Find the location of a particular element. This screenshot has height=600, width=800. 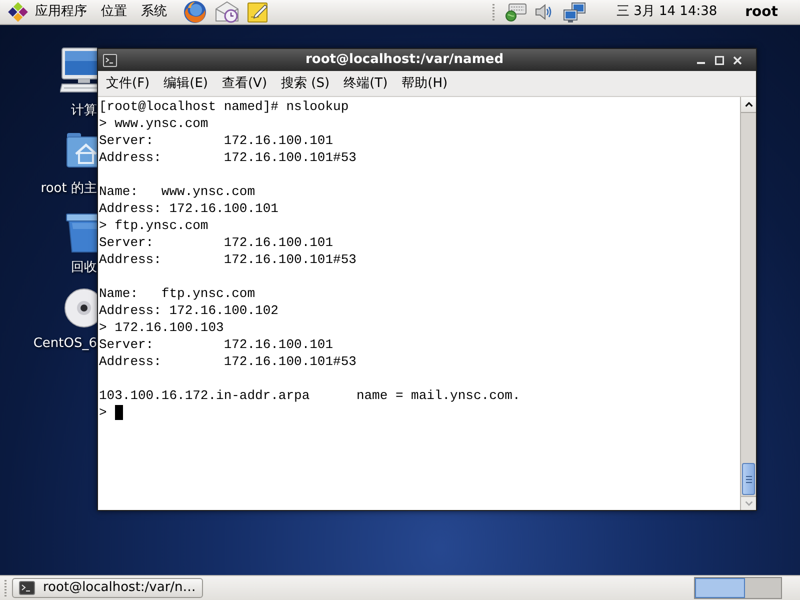

desktop-icon-label: root 的主 is located at coordinates (68, 189).